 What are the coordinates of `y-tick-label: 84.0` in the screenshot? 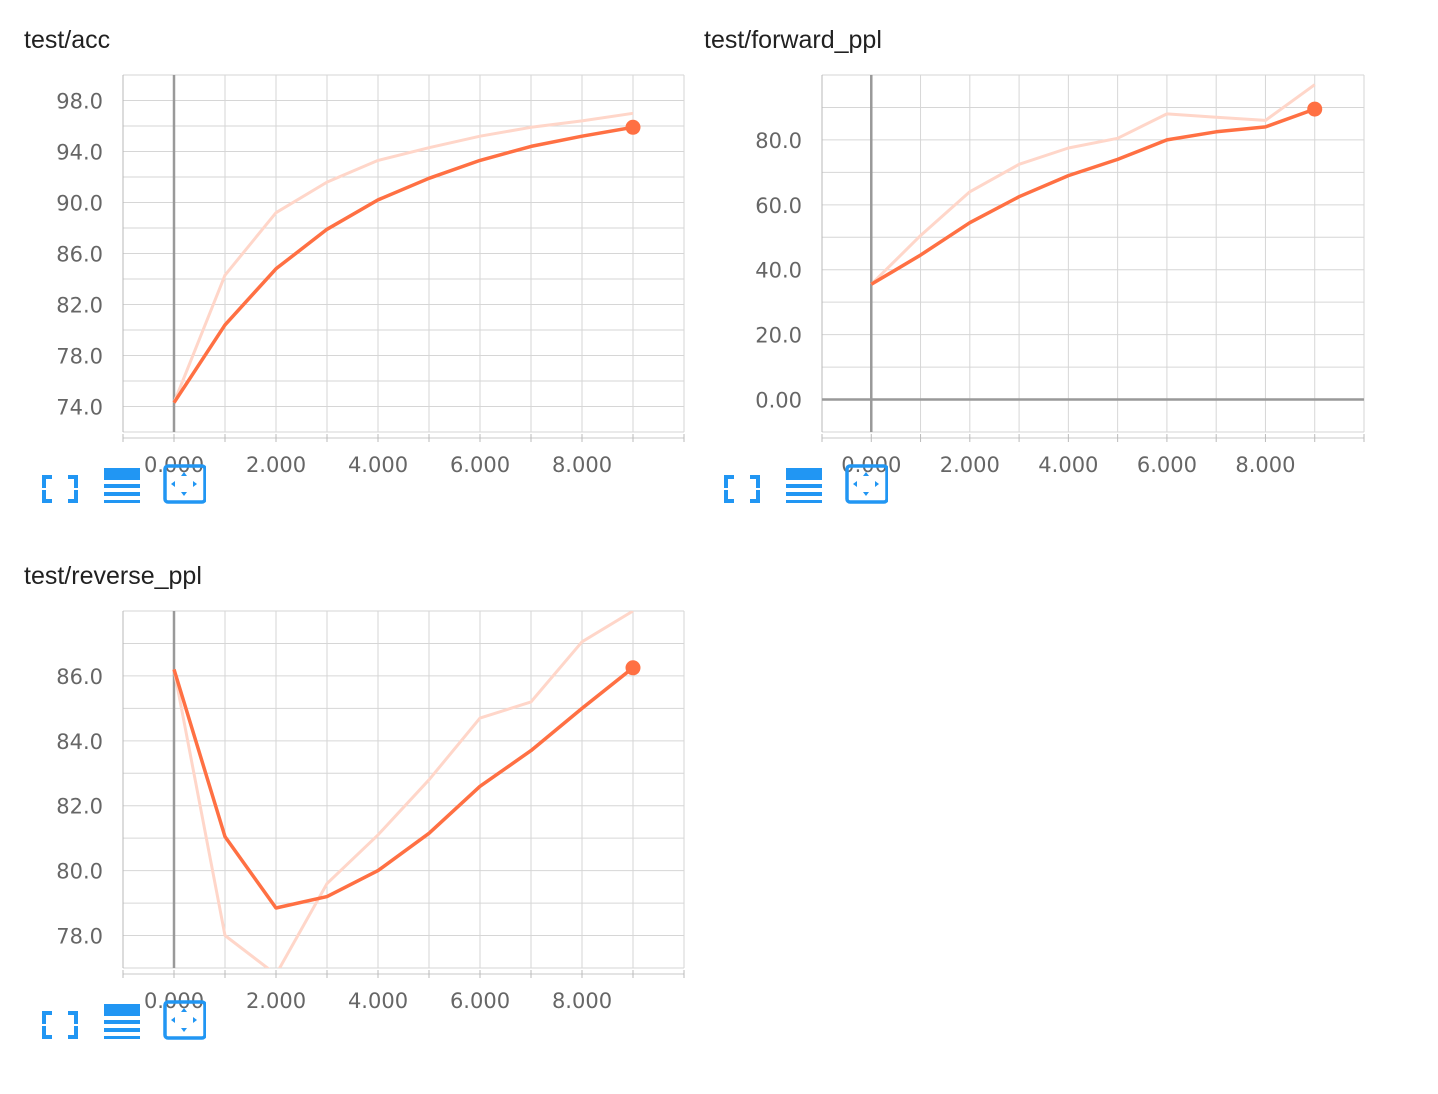 It's located at (79, 742).